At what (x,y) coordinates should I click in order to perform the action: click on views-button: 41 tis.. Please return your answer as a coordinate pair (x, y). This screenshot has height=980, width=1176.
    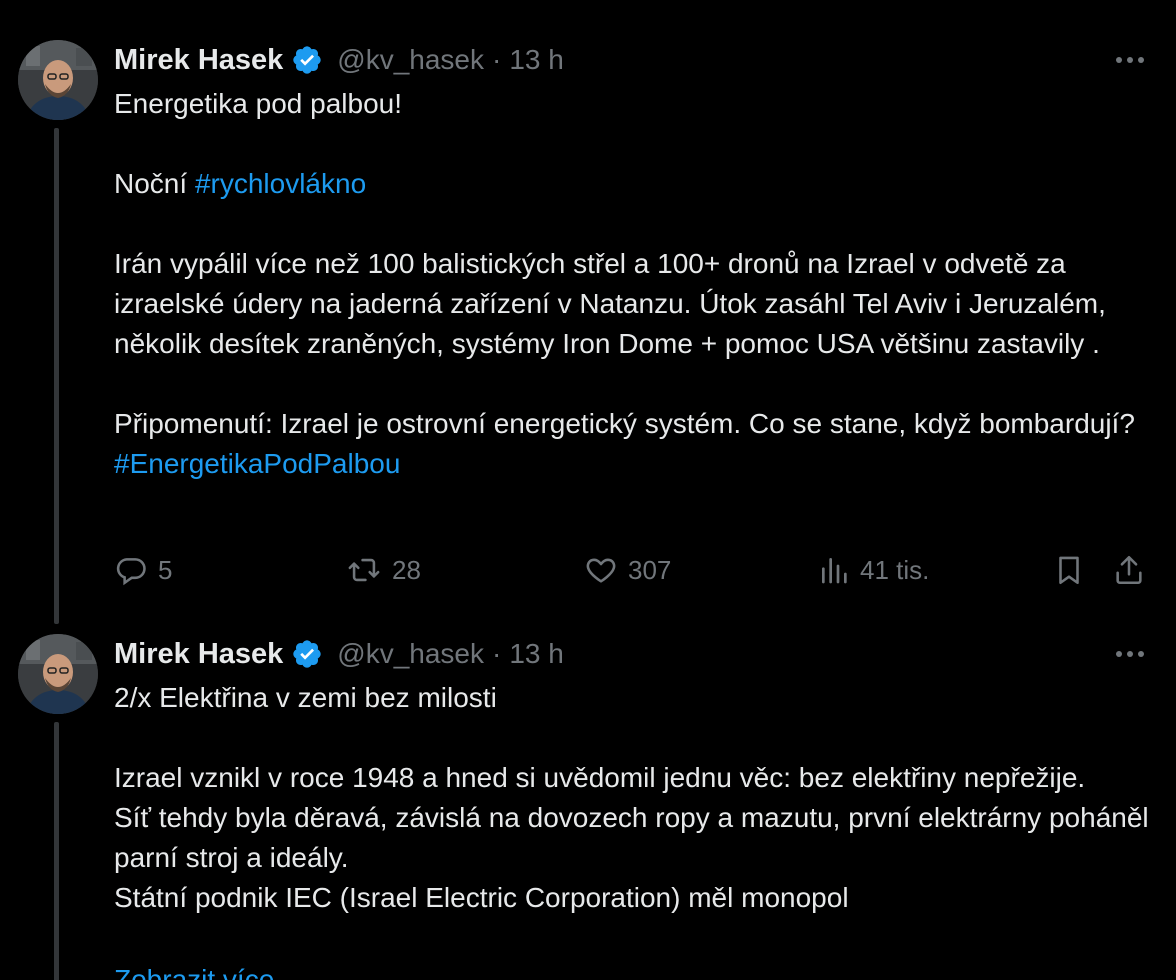
    Looking at the image, I should click on (873, 570).